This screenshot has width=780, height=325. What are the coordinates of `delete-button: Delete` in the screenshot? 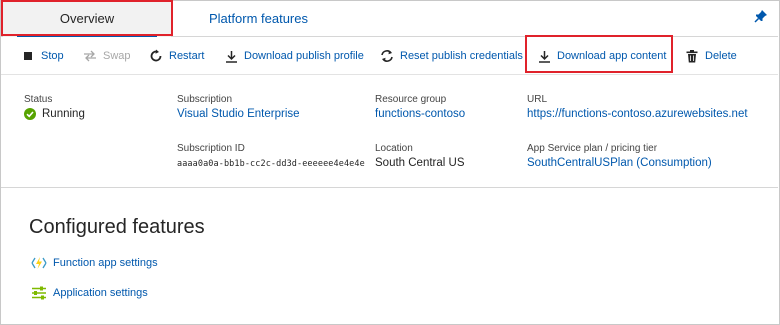 It's located at (711, 56).